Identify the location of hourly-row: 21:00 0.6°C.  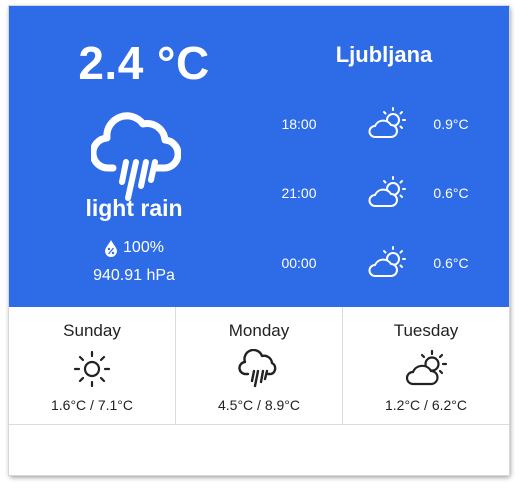
(389, 193).